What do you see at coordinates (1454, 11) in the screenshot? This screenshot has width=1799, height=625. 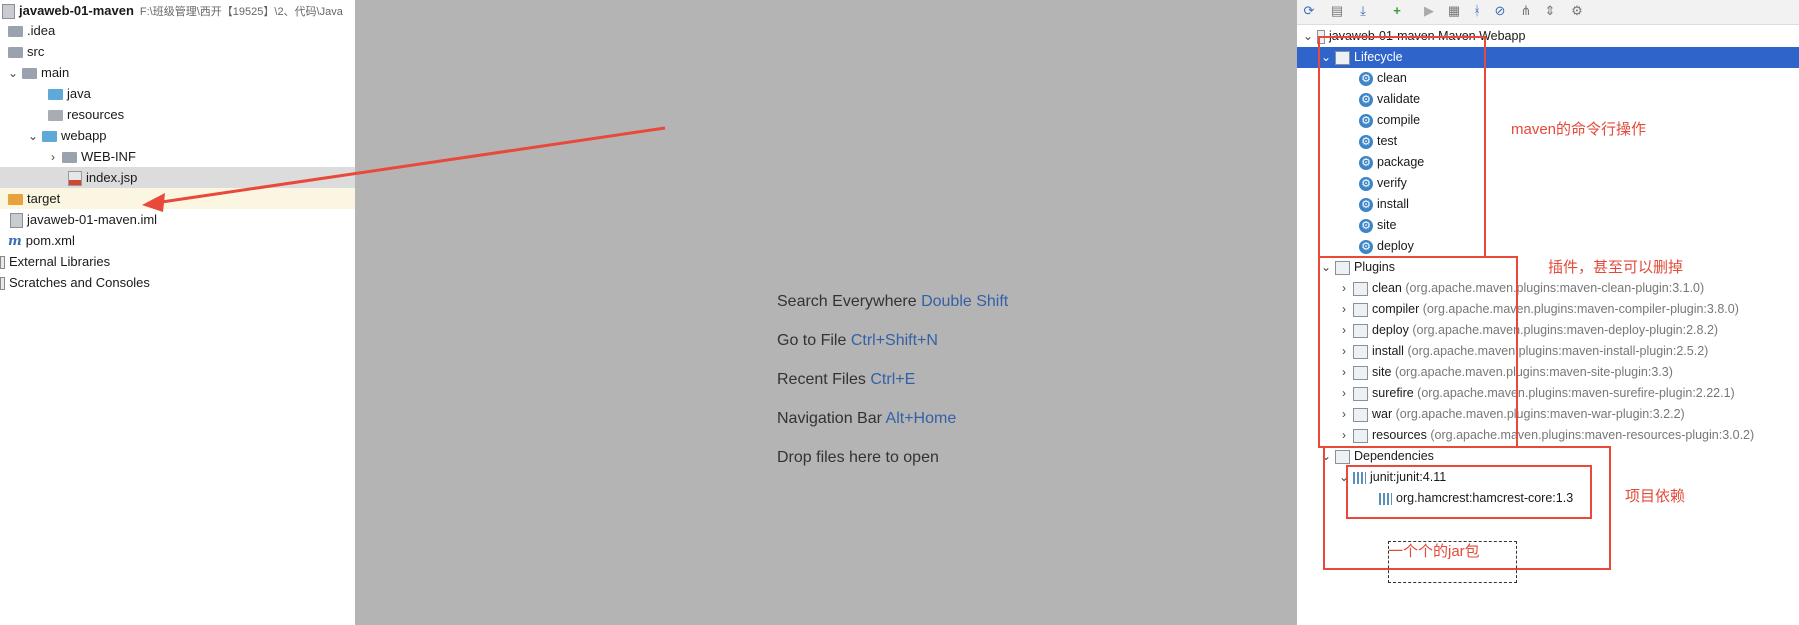 I see `run-config-icon: ▦` at bounding box center [1454, 11].